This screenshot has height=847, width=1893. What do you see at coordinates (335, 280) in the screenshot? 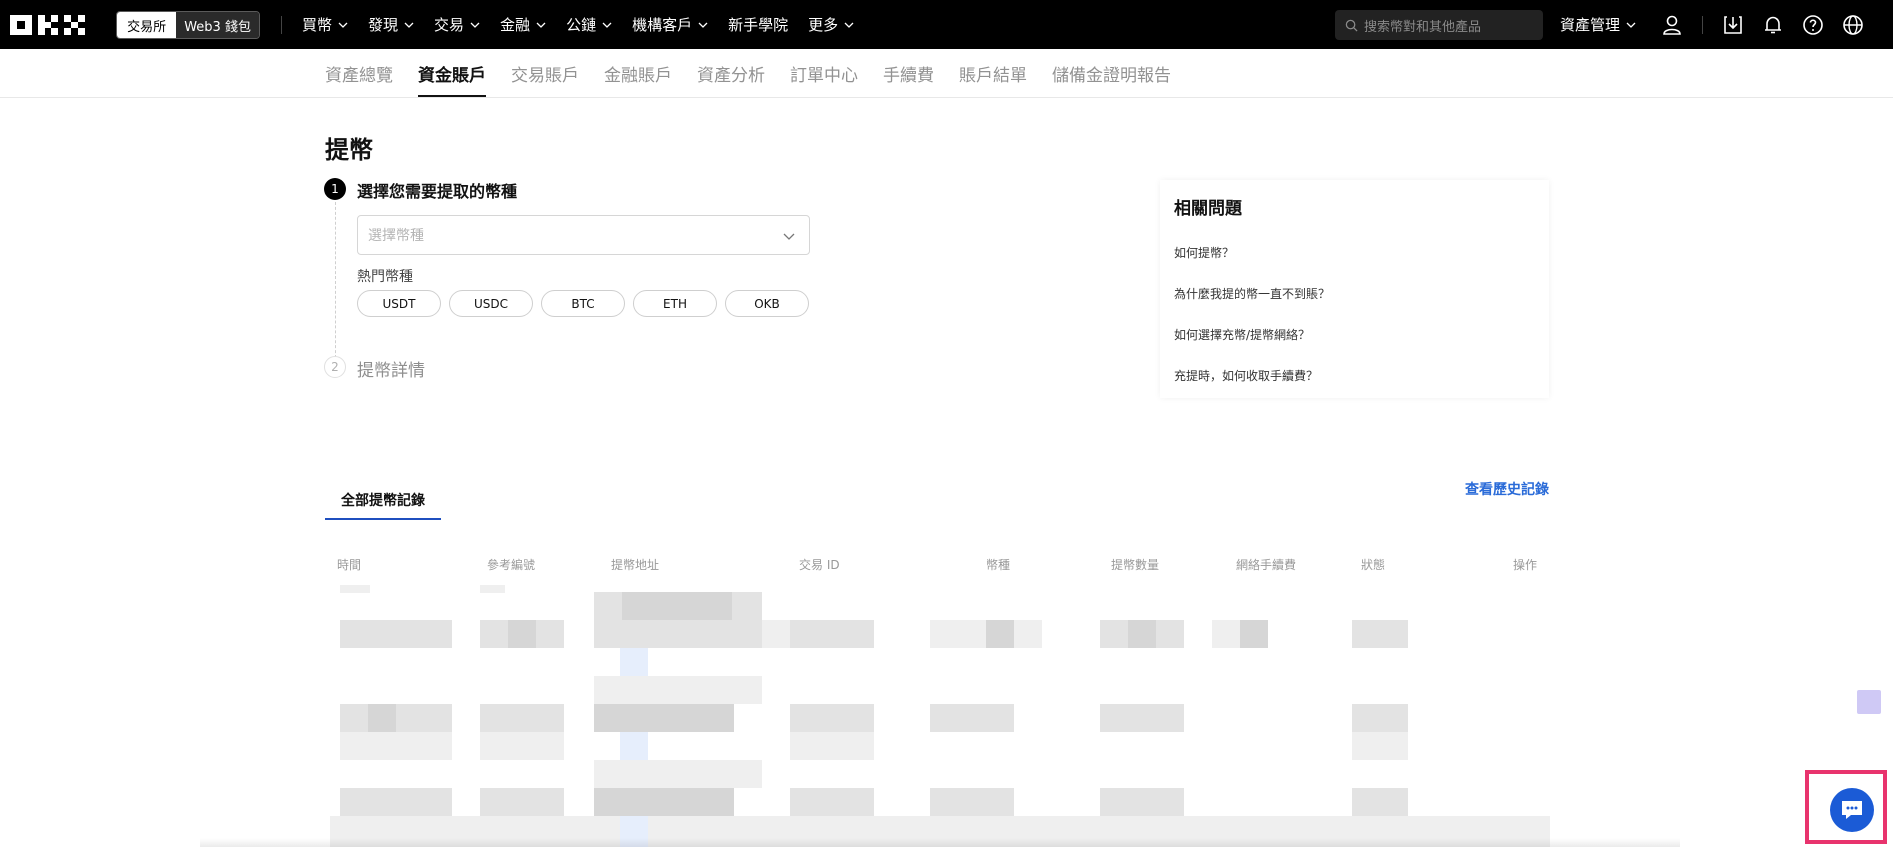
I see `step-connector` at bounding box center [335, 280].